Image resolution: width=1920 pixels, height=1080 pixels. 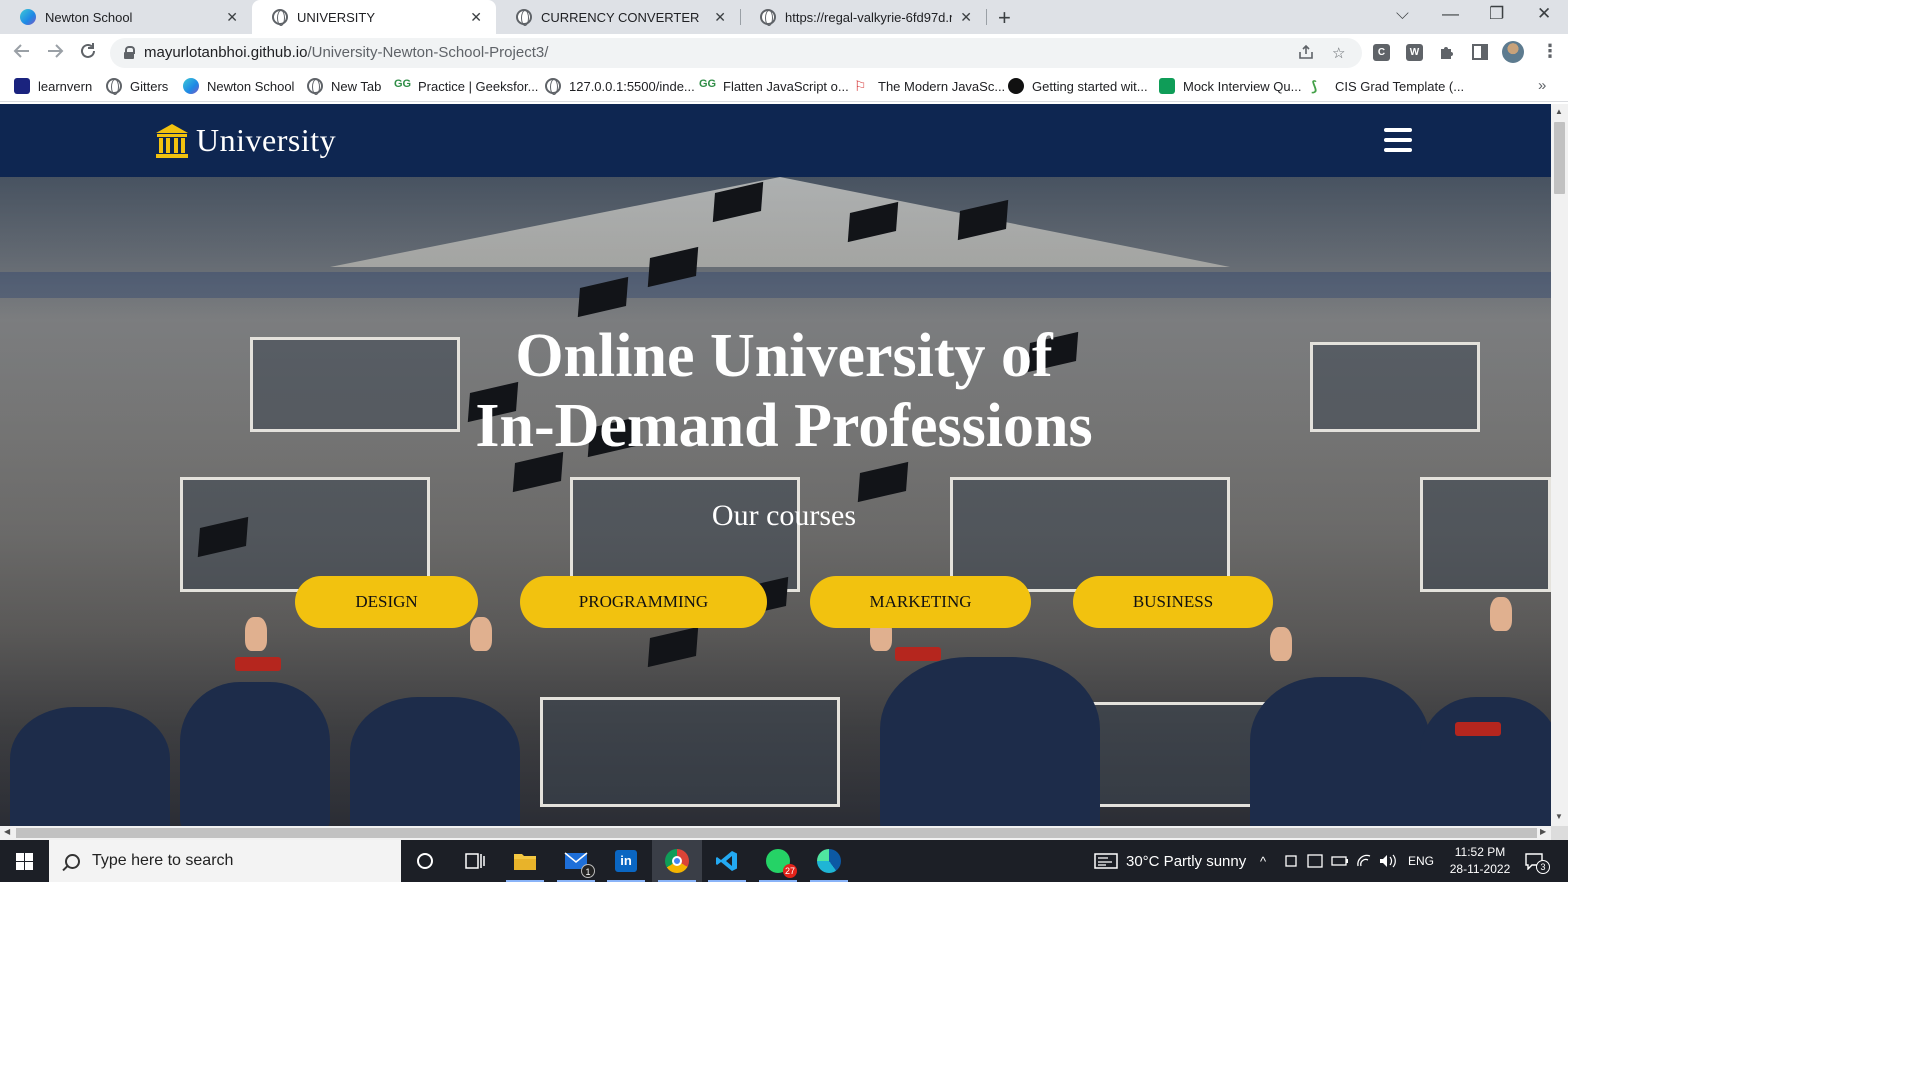 What do you see at coordinates (374, 17) in the screenshot?
I see `tab-university: UNIVERSITY ✕` at bounding box center [374, 17].